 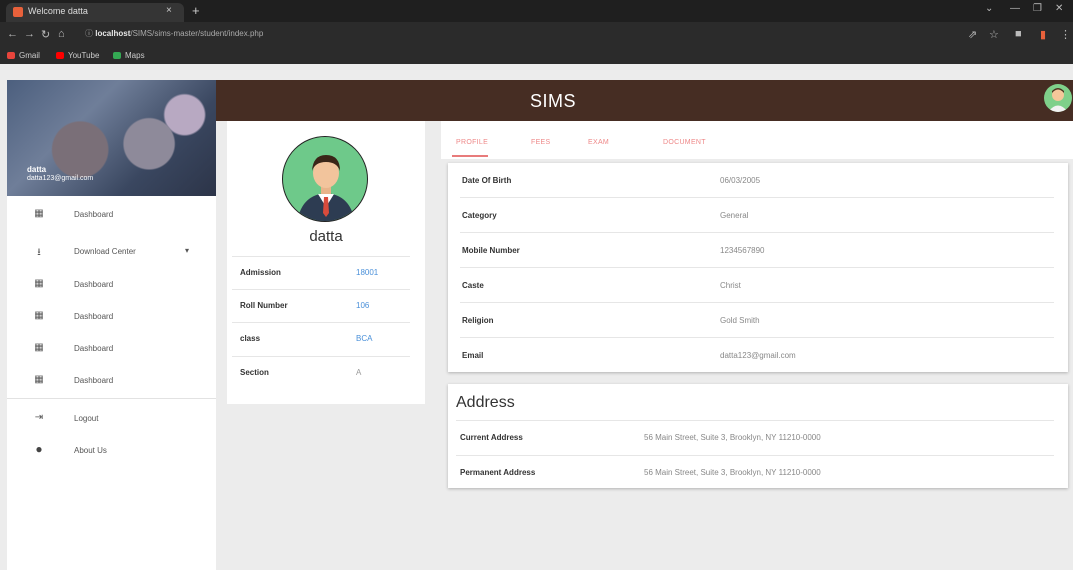 What do you see at coordinates (994, 34) in the screenshot?
I see `bookmark-star-icon: ☆` at bounding box center [994, 34].